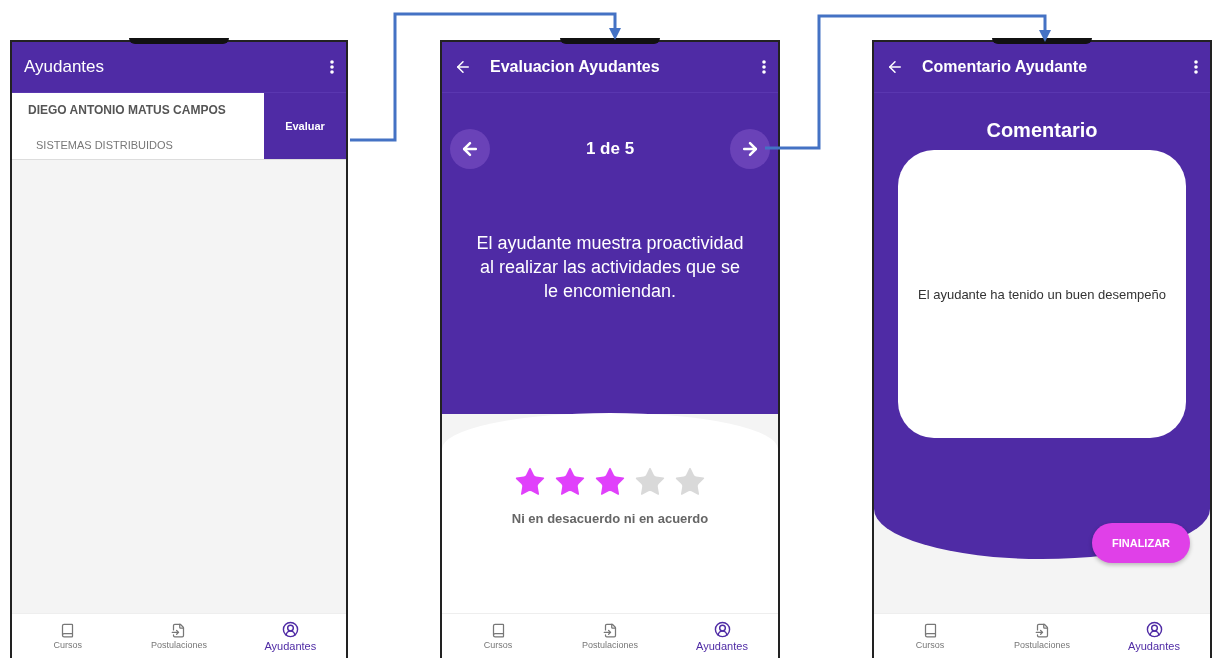 The height and width of the screenshot is (658, 1223). I want to click on screen-title: Evaluacion Ayudantes, so click(575, 67).